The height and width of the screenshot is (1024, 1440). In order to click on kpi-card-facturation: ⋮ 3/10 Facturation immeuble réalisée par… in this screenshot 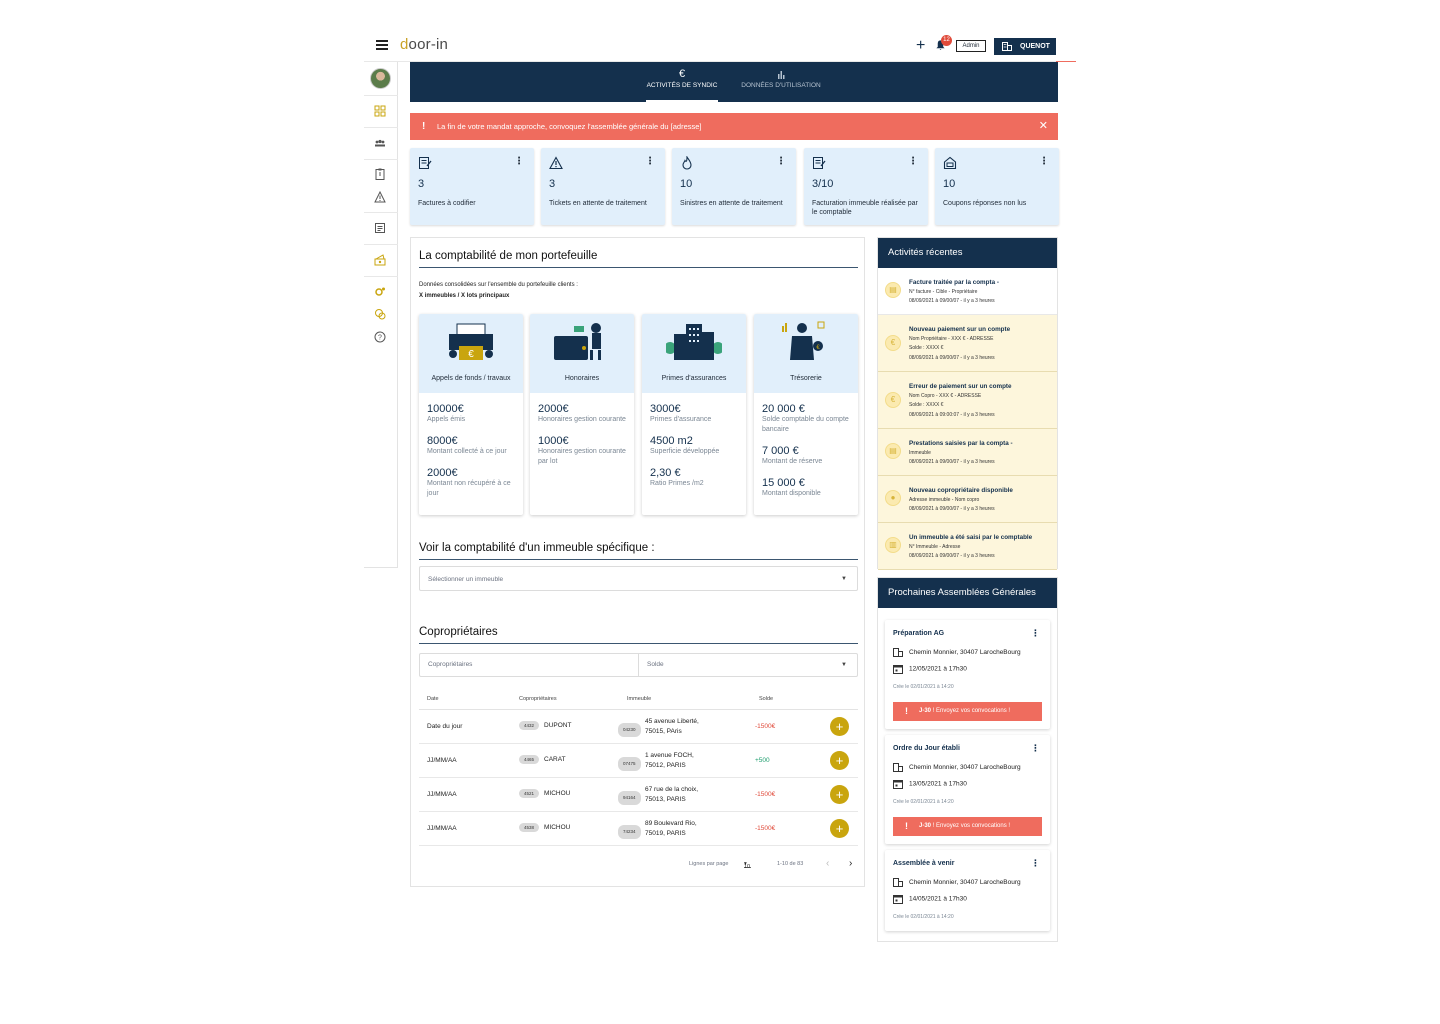, I will do `click(866, 186)`.